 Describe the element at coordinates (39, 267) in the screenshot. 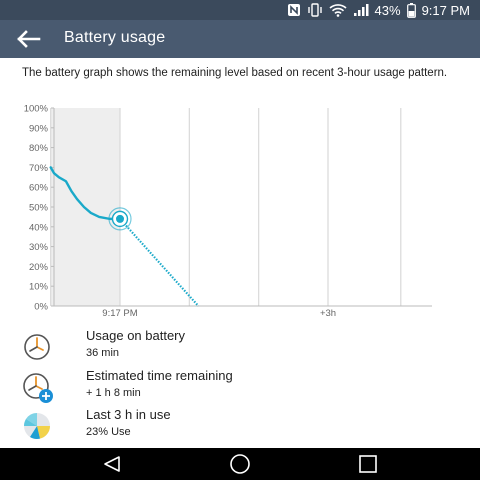

I see `y-tick-label: 20%` at that location.